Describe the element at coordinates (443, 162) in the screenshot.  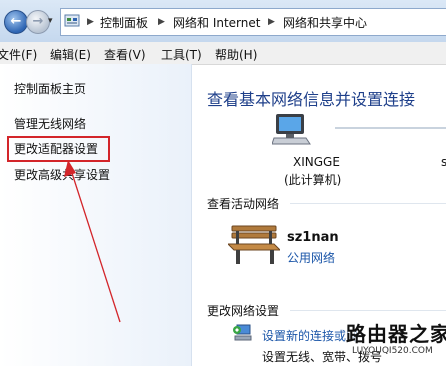
I see `next-node-label-partial: s` at that location.